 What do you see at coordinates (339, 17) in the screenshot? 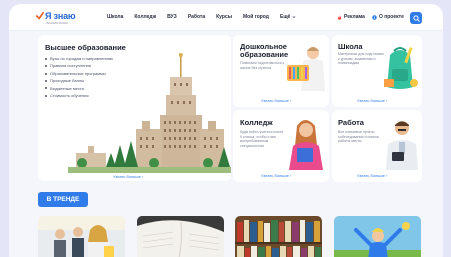
I see `fire-icon` at bounding box center [339, 17].